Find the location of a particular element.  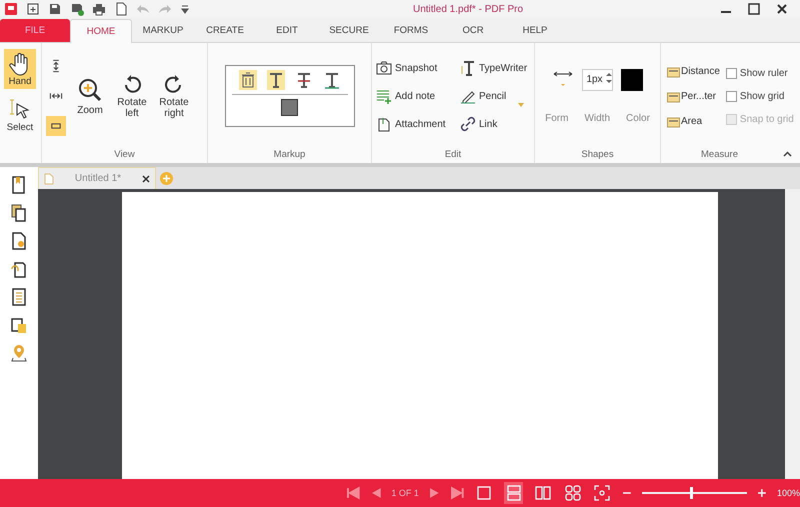

pages-icon is located at coordinates (19, 213).